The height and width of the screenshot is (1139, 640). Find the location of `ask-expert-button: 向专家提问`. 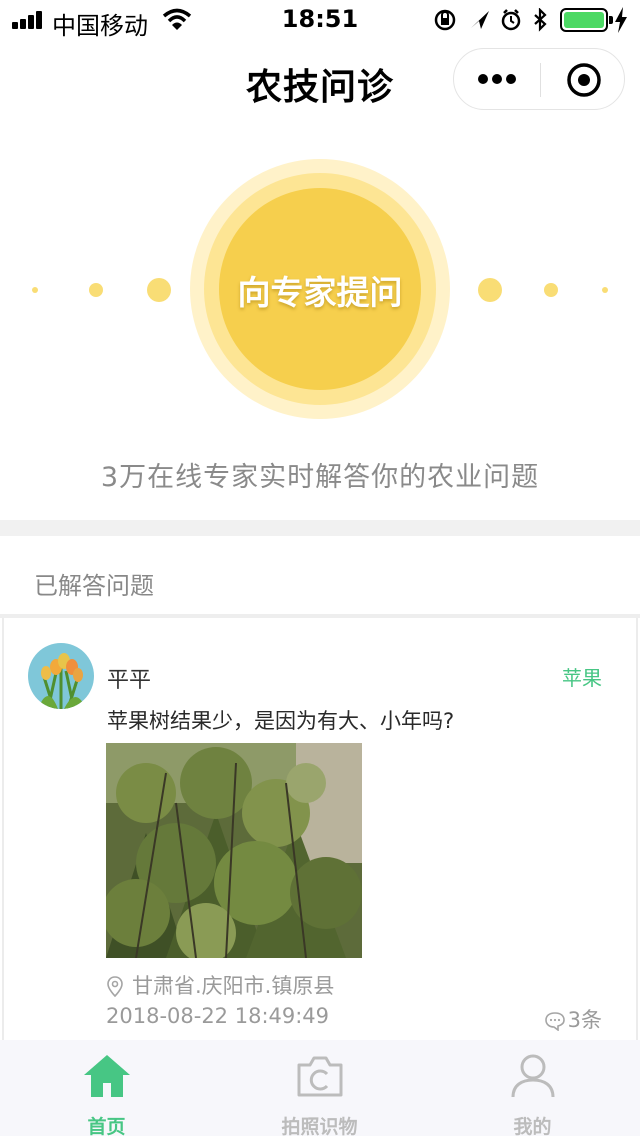

ask-expert-button: 向专家提问 is located at coordinates (320, 289).